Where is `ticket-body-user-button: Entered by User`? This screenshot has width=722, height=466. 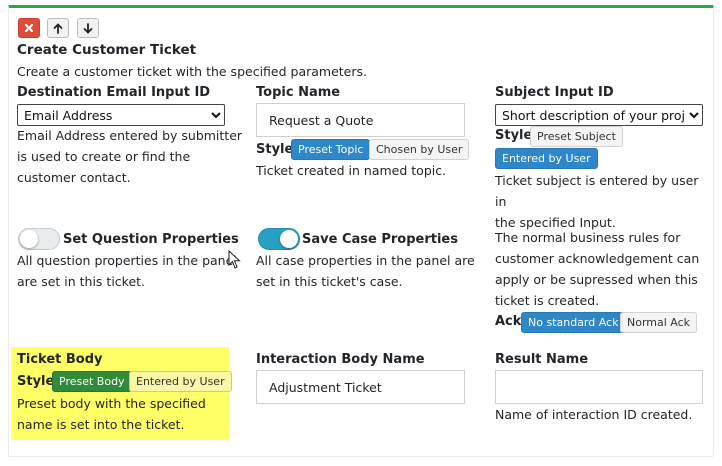 ticket-body-user-button: Entered by User is located at coordinates (180, 381).